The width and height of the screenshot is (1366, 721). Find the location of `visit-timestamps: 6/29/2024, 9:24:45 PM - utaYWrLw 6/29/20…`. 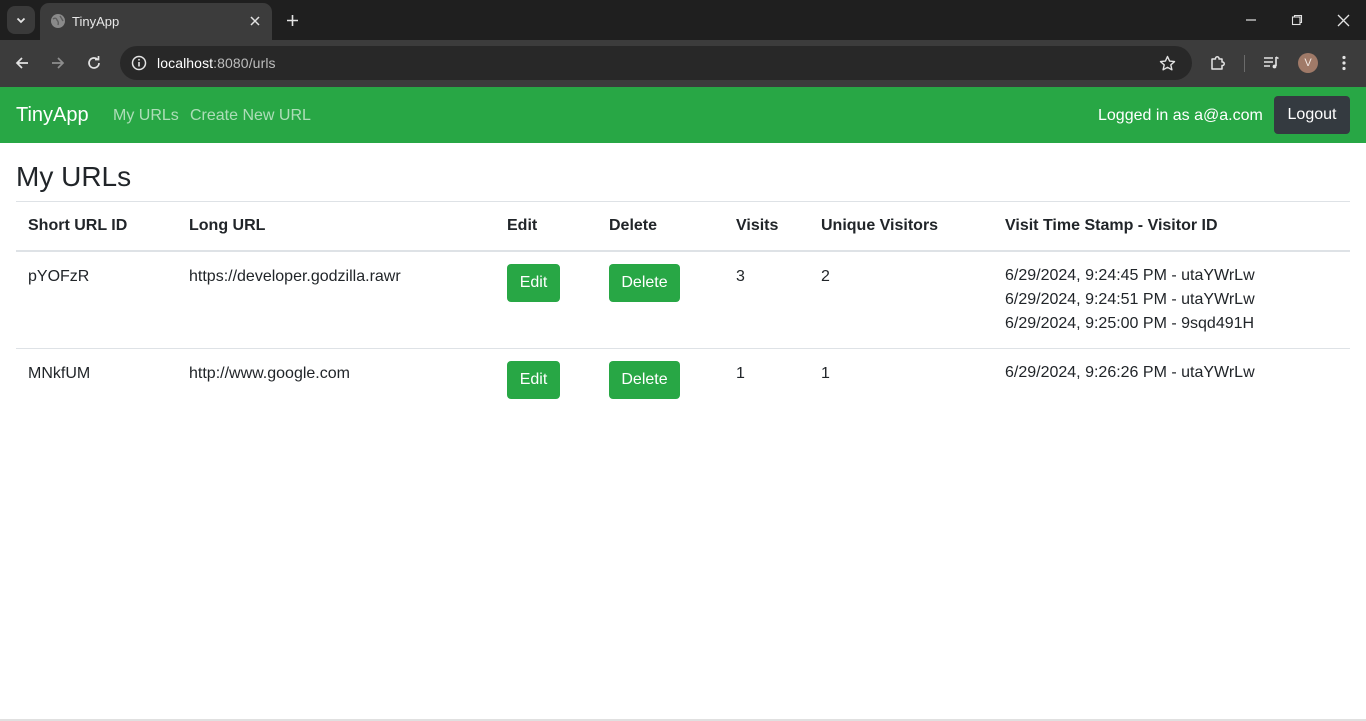

visit-timestamps: 6/29/2024, 9:24:45 PM - utaYWrLw 6/29/20… is located at coordinates (1130, 300).